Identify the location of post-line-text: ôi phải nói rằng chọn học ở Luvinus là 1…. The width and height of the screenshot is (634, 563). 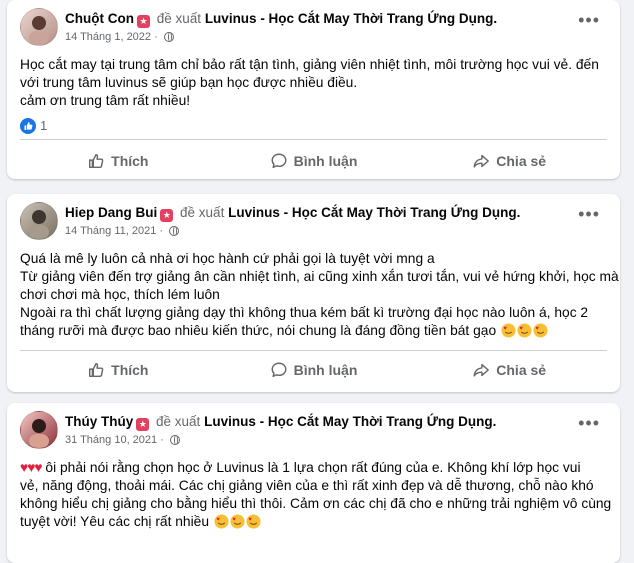
(313, 467).